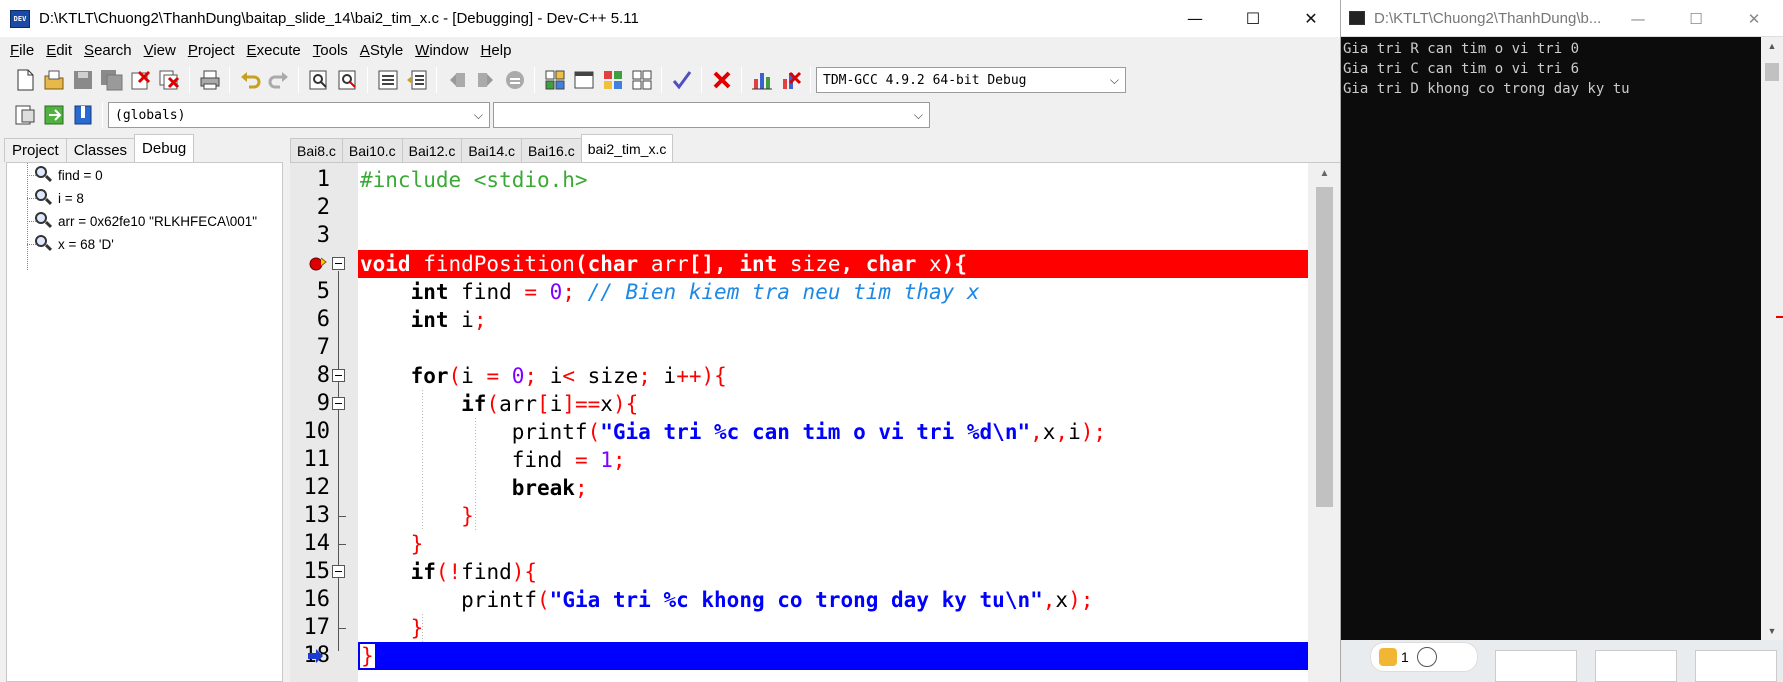  I want to click on tab-bai2-tim-x: bai2_tim_x.c, so click(627, 148).